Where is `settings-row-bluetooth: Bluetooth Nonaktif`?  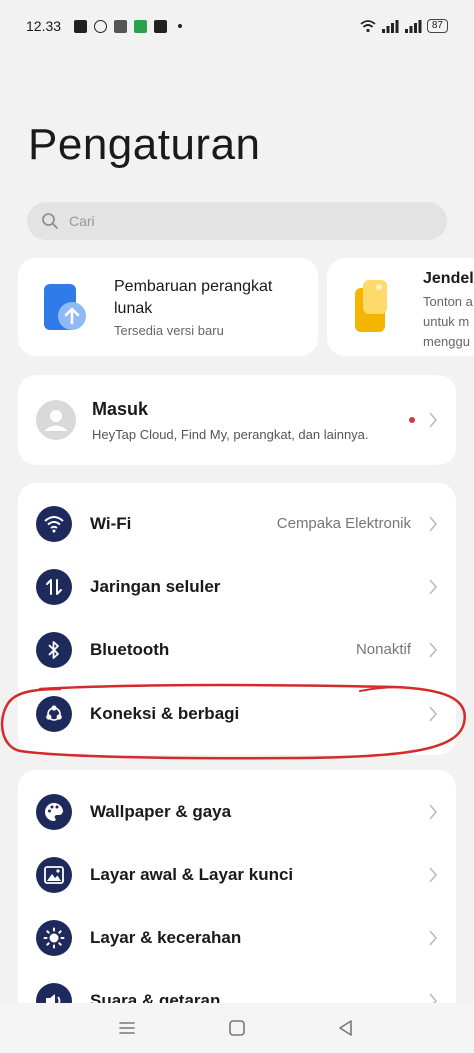
settings-row-bluetooth: Bluetooth Nonaktif is located at coordinates (237, 649).